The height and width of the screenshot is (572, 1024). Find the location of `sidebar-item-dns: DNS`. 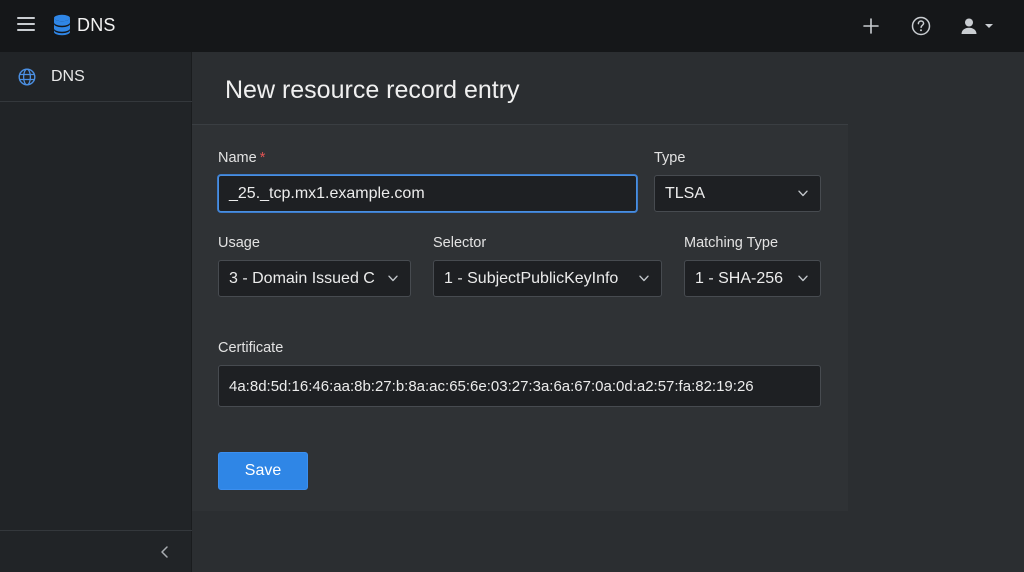

sidebar-item-dns: DNS is located at coordinates (96, 77).